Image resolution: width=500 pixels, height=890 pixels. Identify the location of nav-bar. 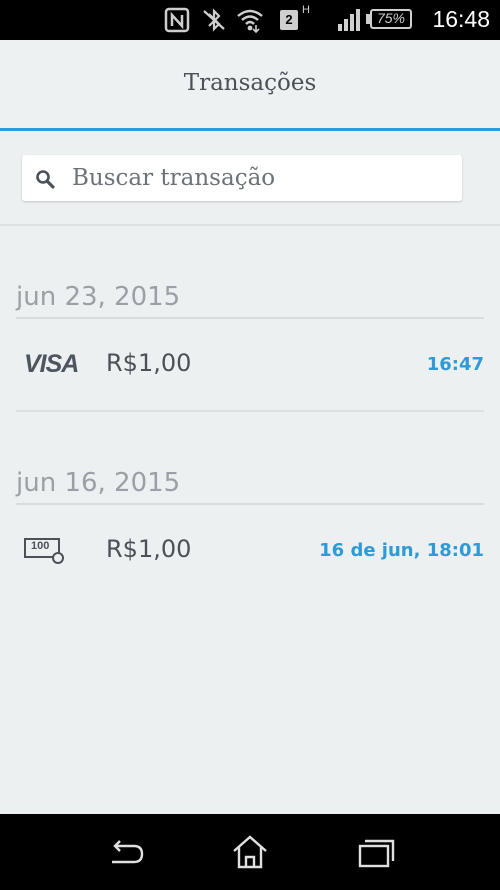
(250, 852).